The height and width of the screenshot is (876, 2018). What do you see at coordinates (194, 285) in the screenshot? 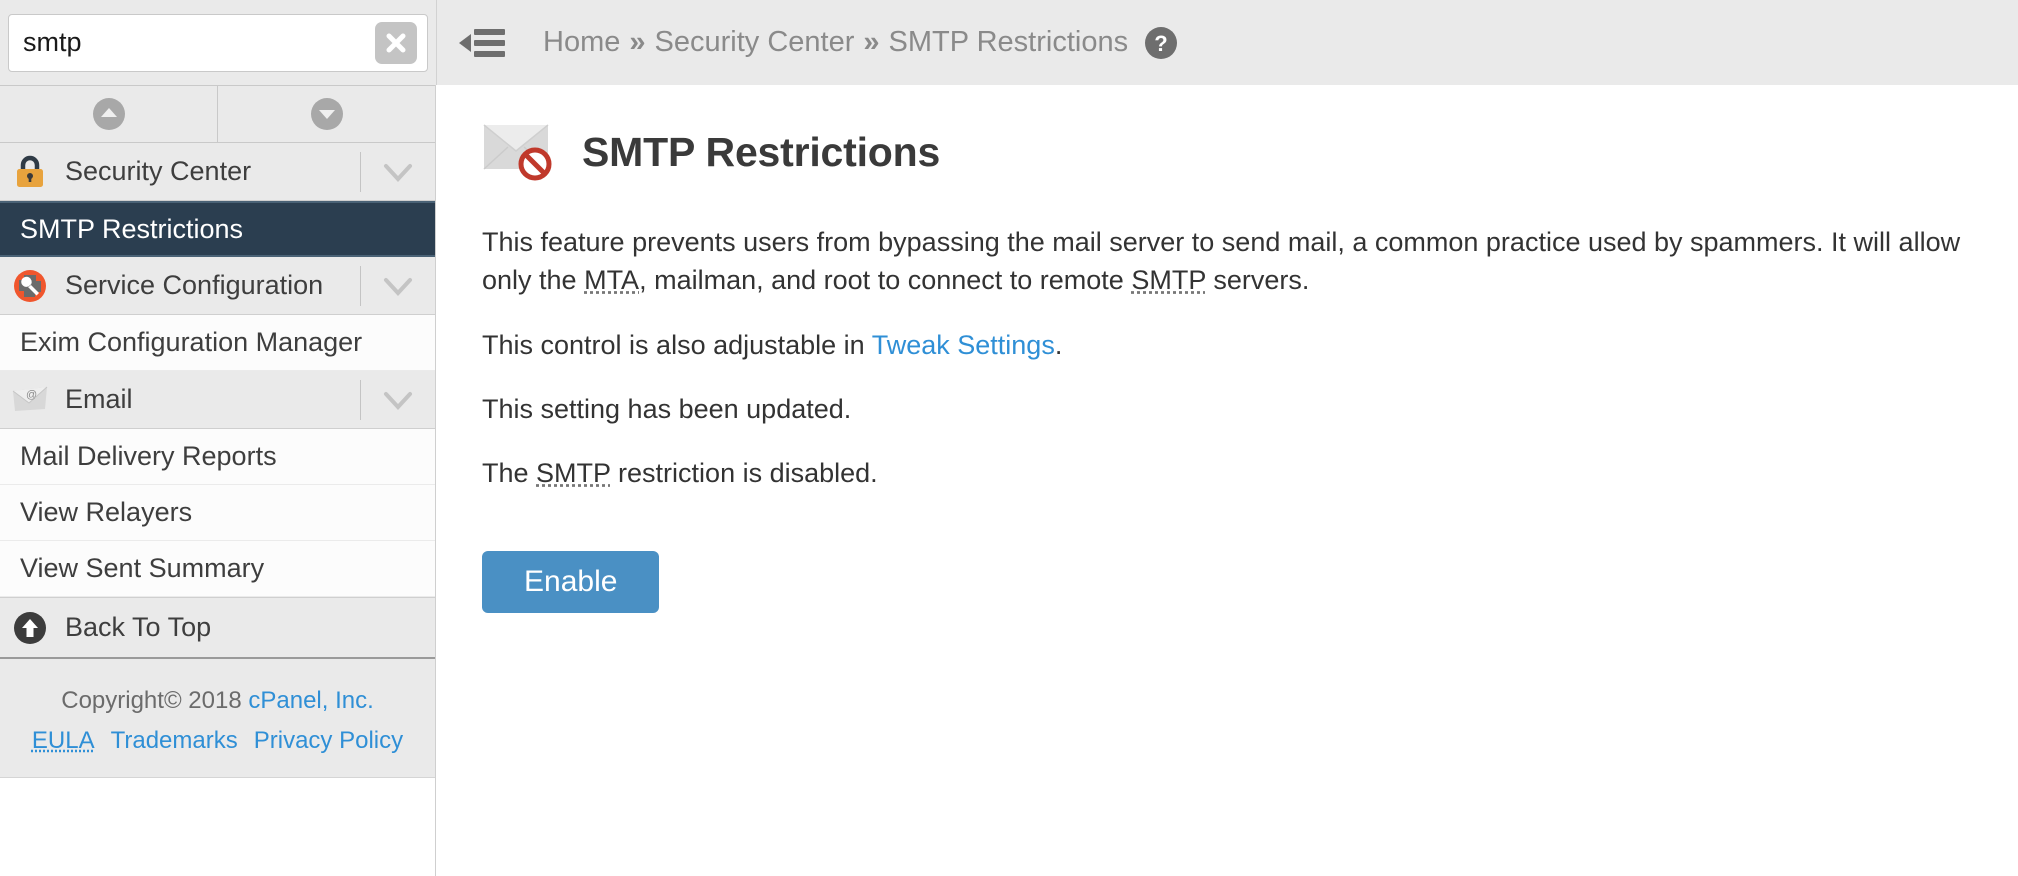
I see `sidebar-group-label: Service Configuration` at bounding box center [194, 285].